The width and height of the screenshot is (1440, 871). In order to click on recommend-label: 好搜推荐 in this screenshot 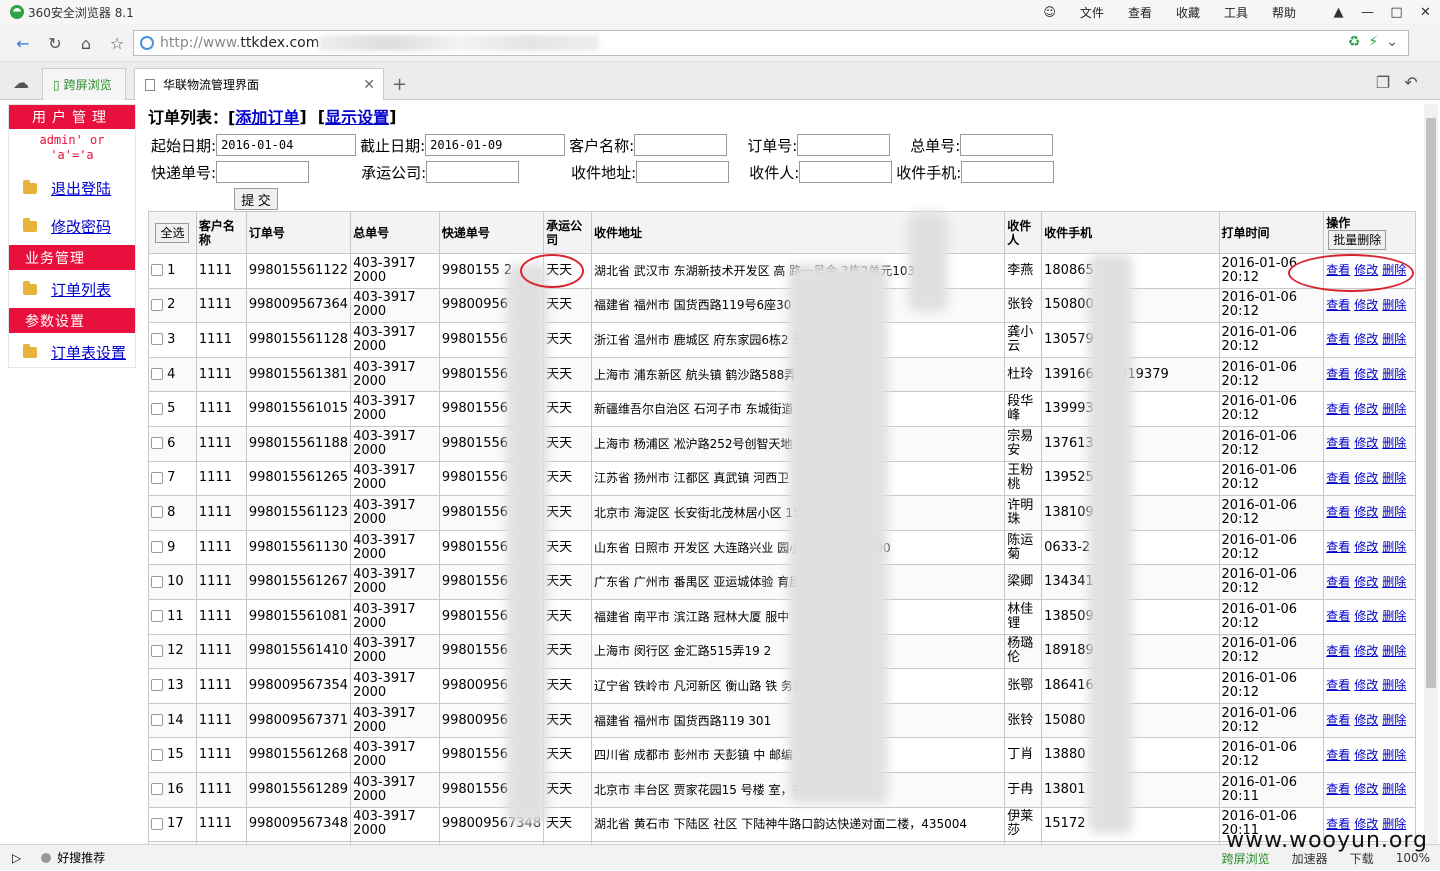, I will do `click(81, 857)`.